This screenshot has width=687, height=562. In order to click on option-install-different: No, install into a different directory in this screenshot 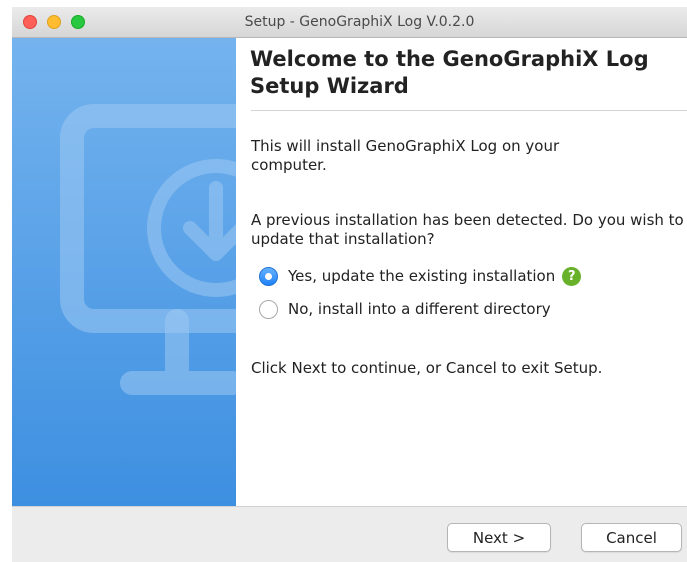, I will do `click(405, 309)`.